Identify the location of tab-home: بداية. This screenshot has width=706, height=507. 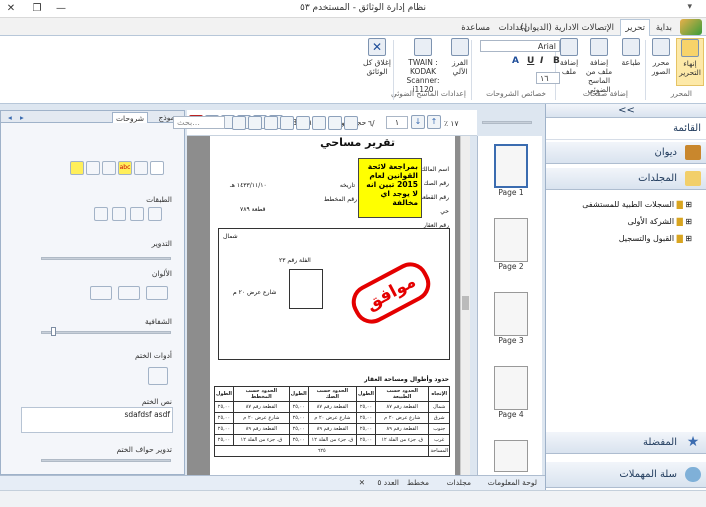
(664, 28).